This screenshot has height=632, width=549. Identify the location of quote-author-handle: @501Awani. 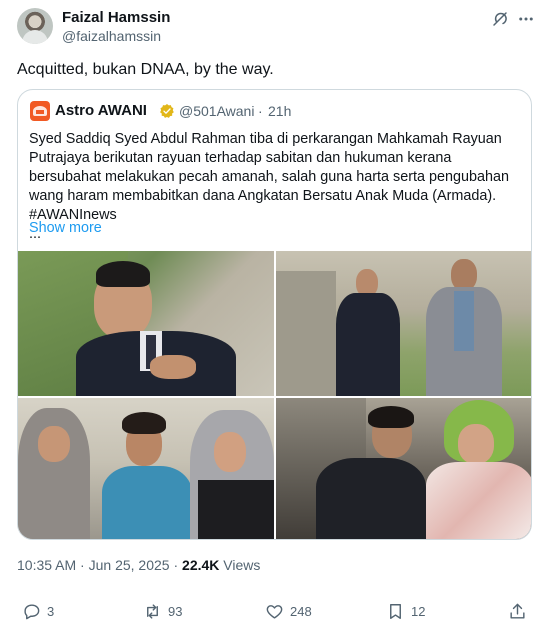
(217, 111).